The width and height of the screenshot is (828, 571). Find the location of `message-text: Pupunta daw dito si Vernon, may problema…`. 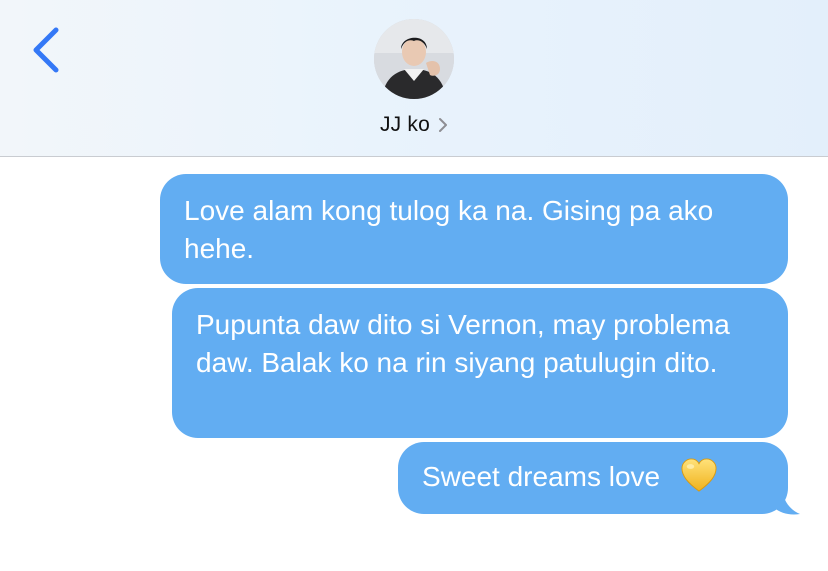

message-text: Pupunta daw dito si Vernon, may problema… is located at coordinates (463, 343).